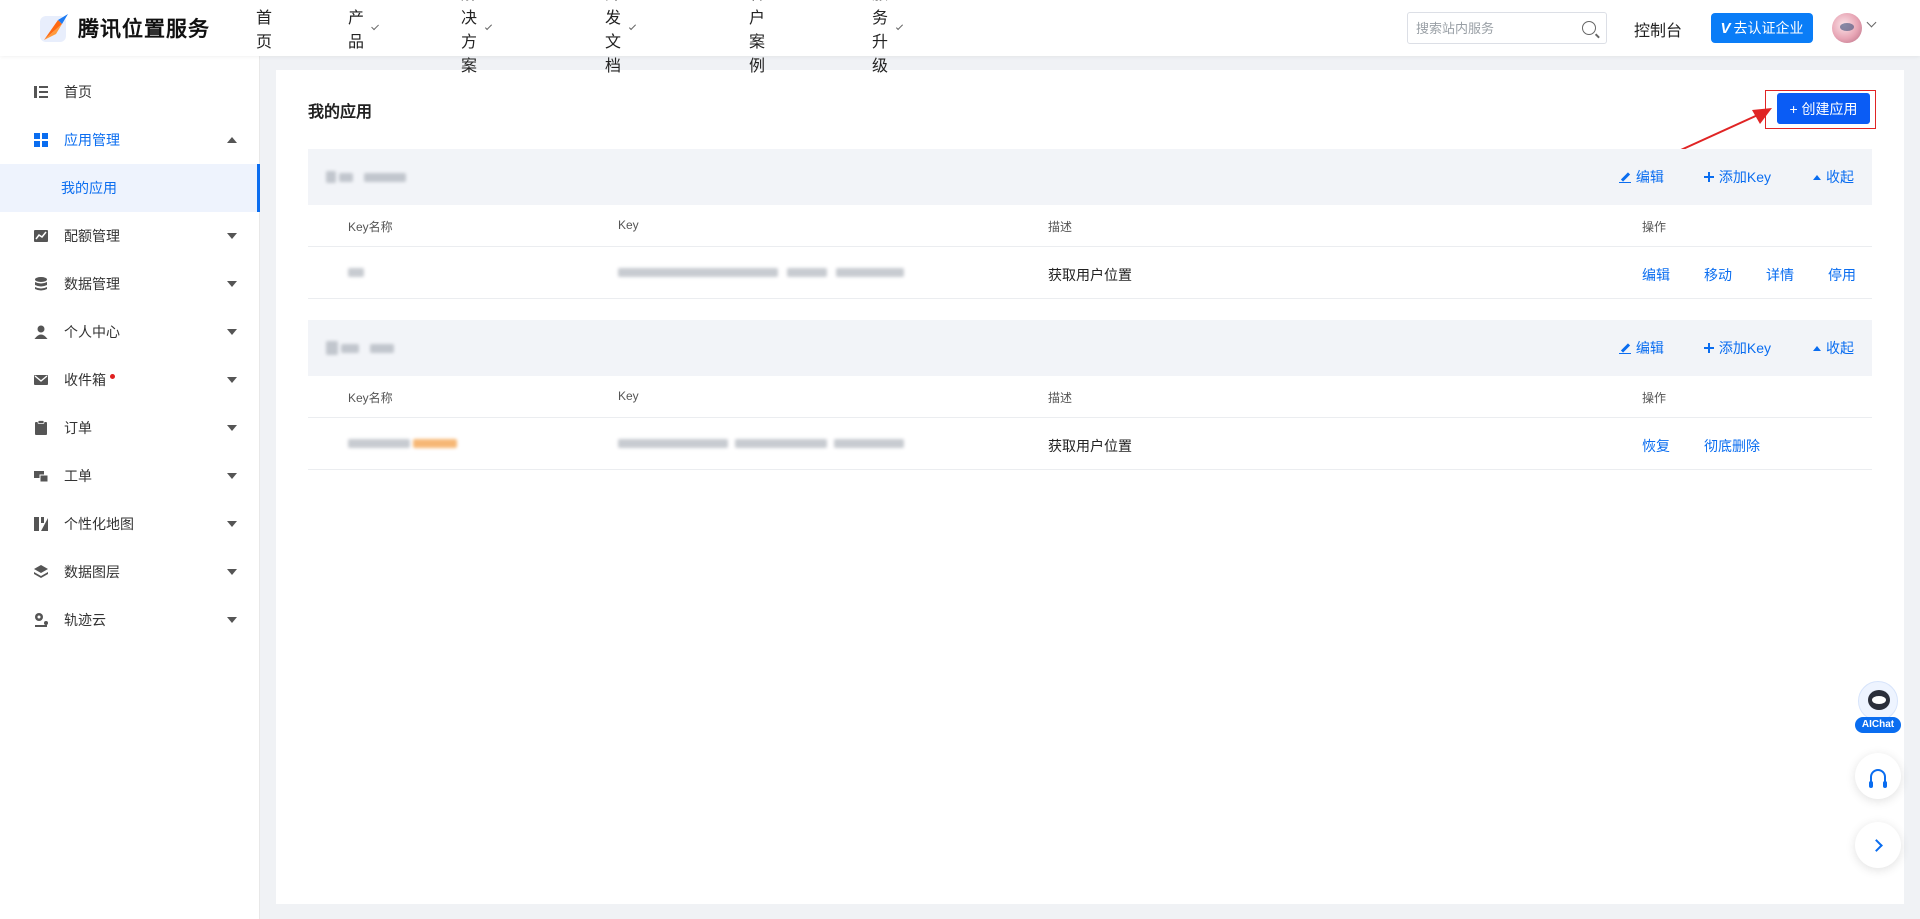 The width and height of the screenshot is (1920, 919). Describe the element at coordinates (1658, 29) in the screenshot. I see `console-link: 控制台` at that location.